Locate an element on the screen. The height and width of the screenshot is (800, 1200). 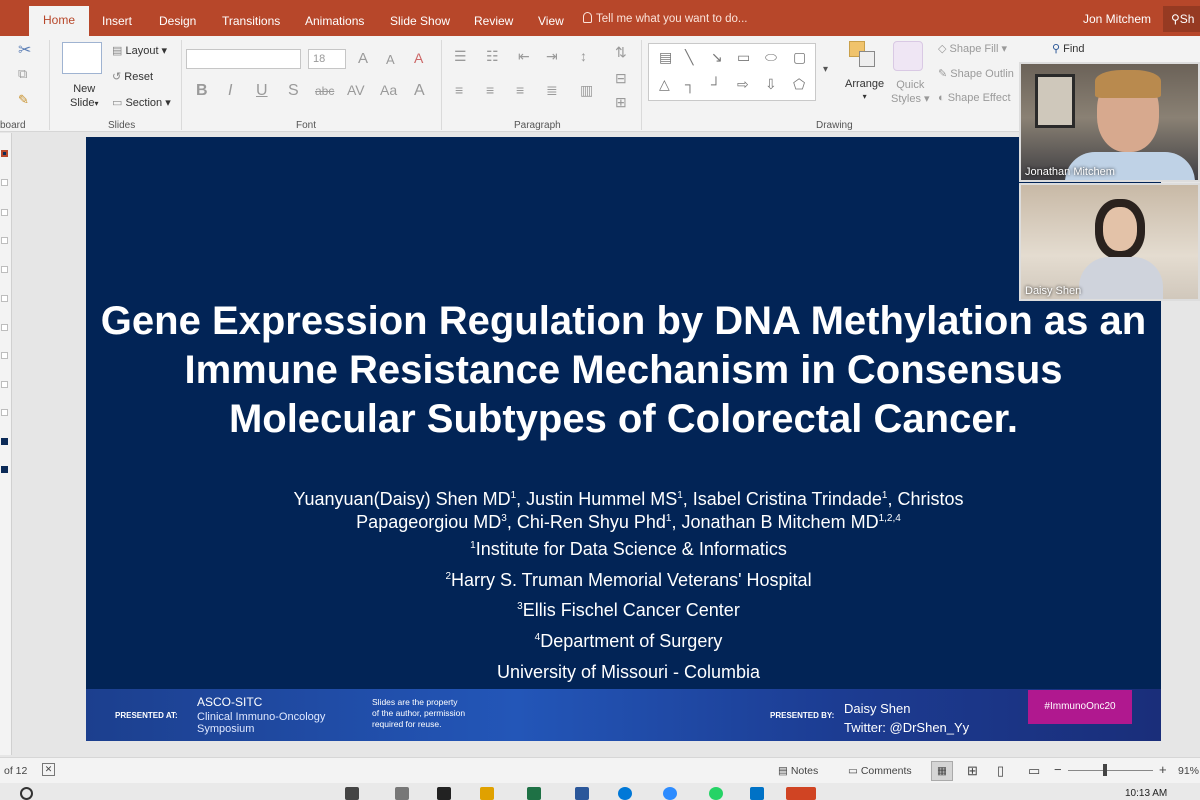
increase-indent-icon: ⇥ is located at coordinates (552, 56).